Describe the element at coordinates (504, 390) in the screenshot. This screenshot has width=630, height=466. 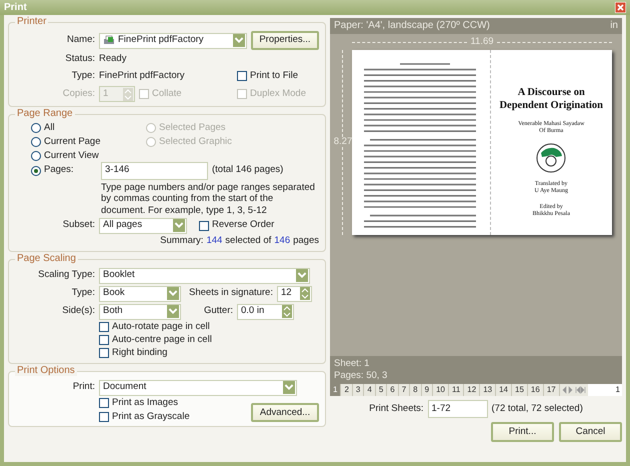
I see `sheet-tab: 14` at that location.